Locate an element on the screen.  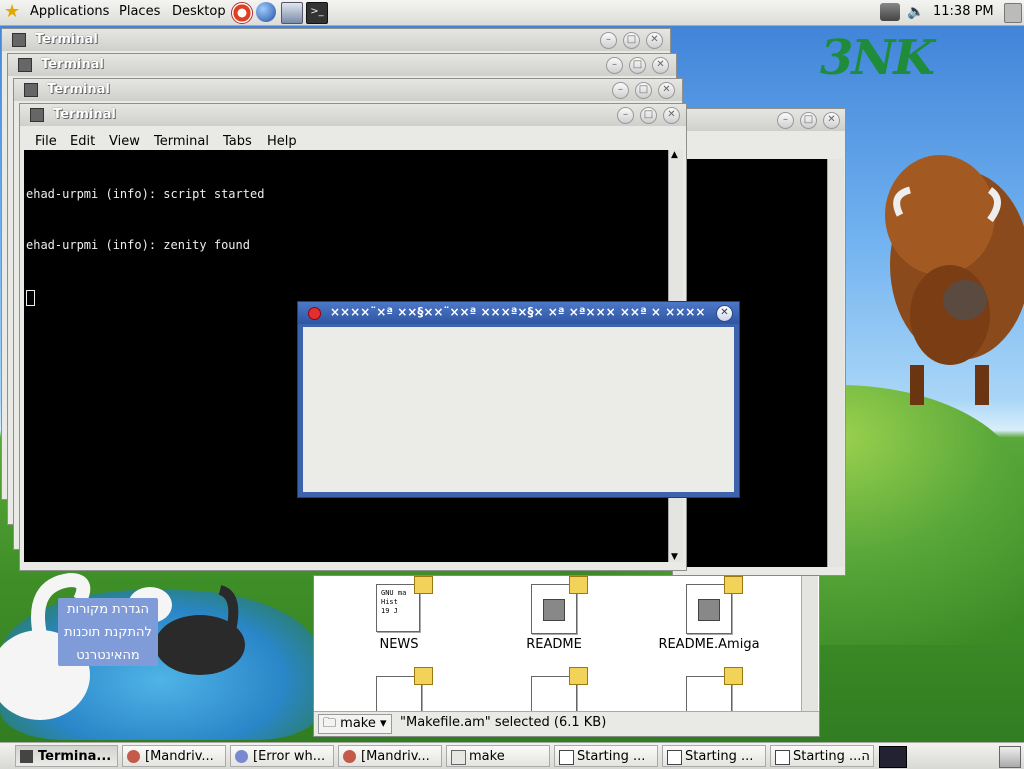
email-client-icon is located at coordinates (292, 13).